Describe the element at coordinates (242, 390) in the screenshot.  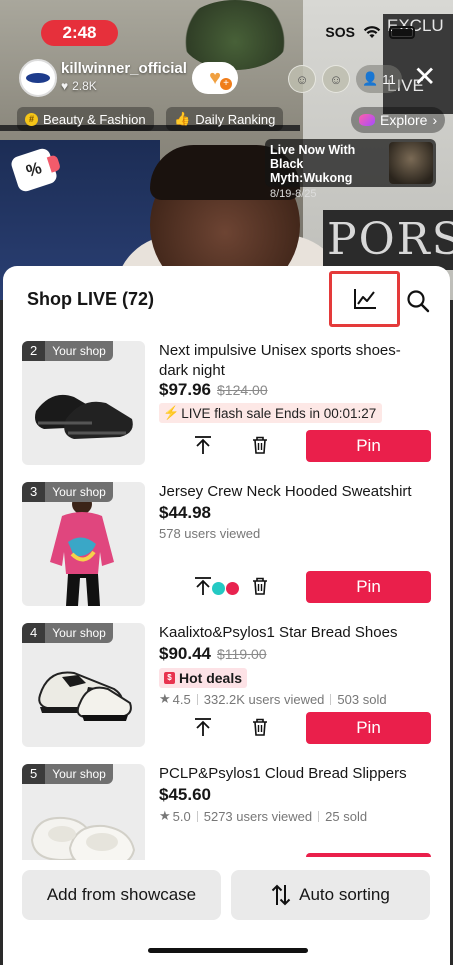
I see `old-price: $124.00` at that location.